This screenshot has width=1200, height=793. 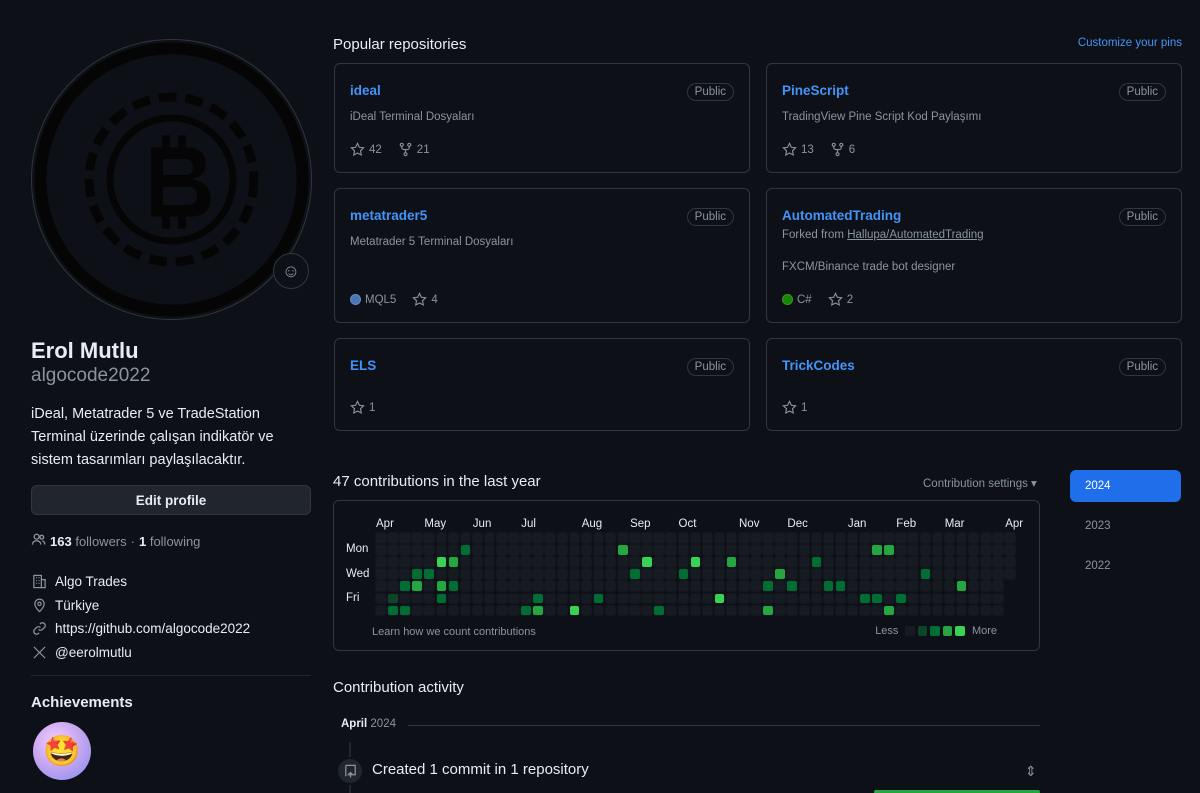 I want to click on following-link: 1 following, so click(x=169, y=541).